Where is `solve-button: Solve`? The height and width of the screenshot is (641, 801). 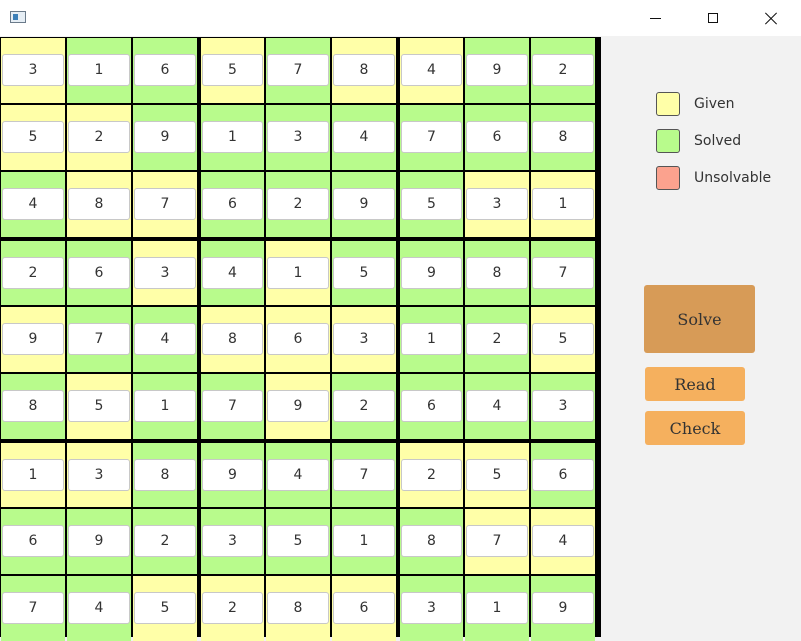 solve-button: Solve is located at coordinates (699, 319).